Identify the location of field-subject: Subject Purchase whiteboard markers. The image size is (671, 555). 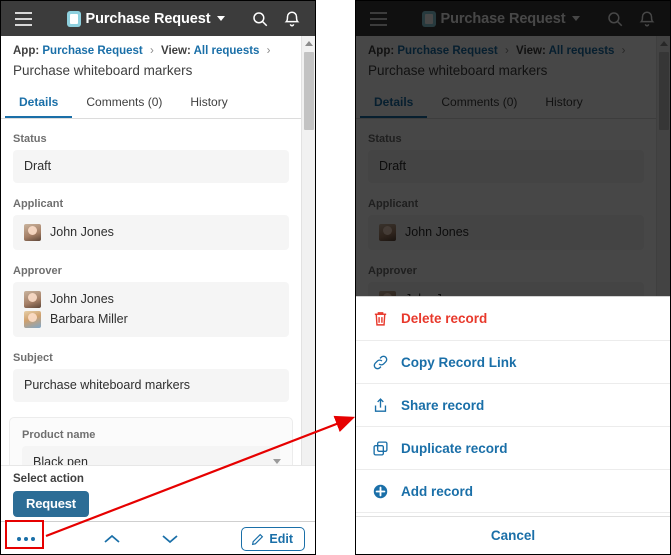
(151, 377).